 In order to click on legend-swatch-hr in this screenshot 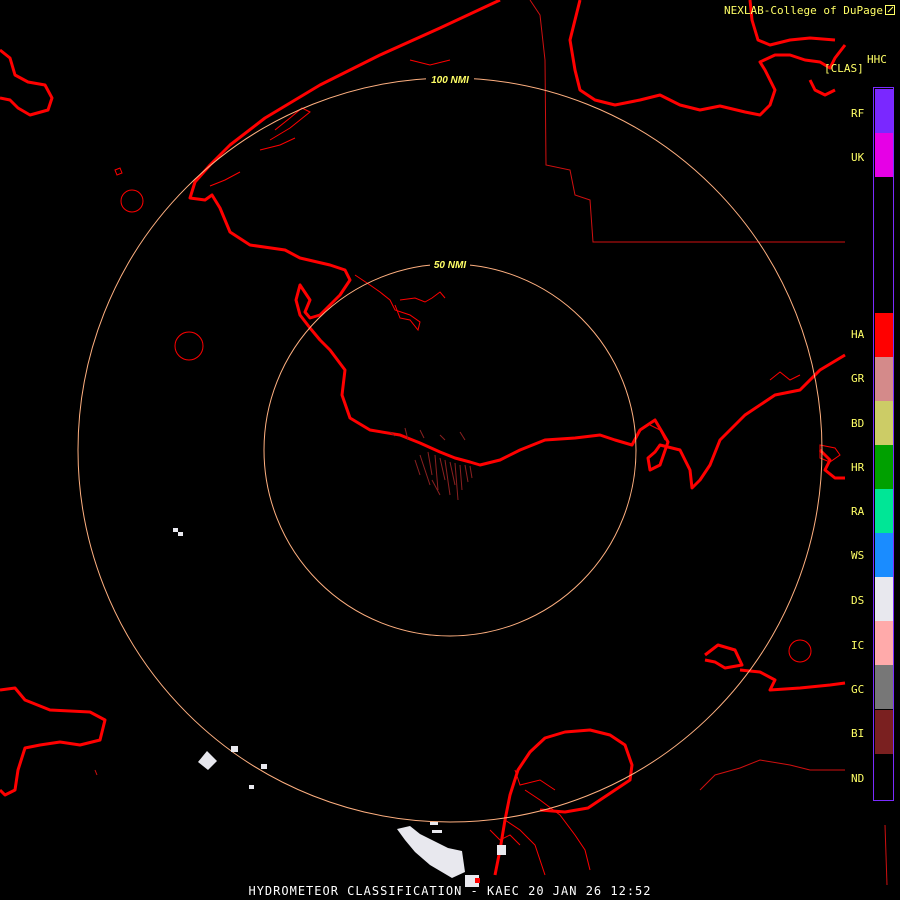, I will do `click(884, 467)`.